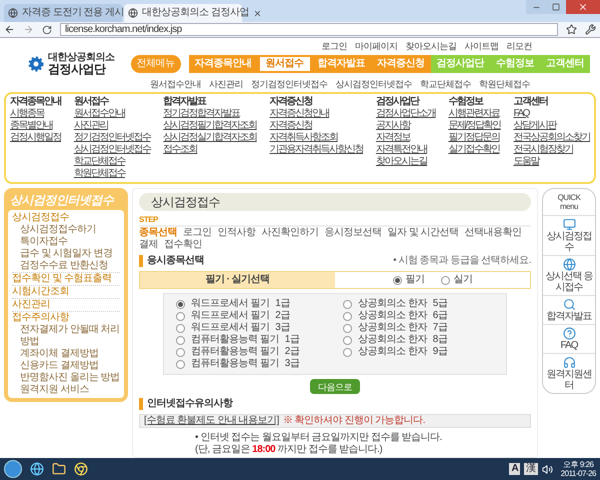 The image size is (600, 480). What do you see at coordinates (28, 29) in the screenshot?
I see `forward-icon` at bounding box center [28, 29].